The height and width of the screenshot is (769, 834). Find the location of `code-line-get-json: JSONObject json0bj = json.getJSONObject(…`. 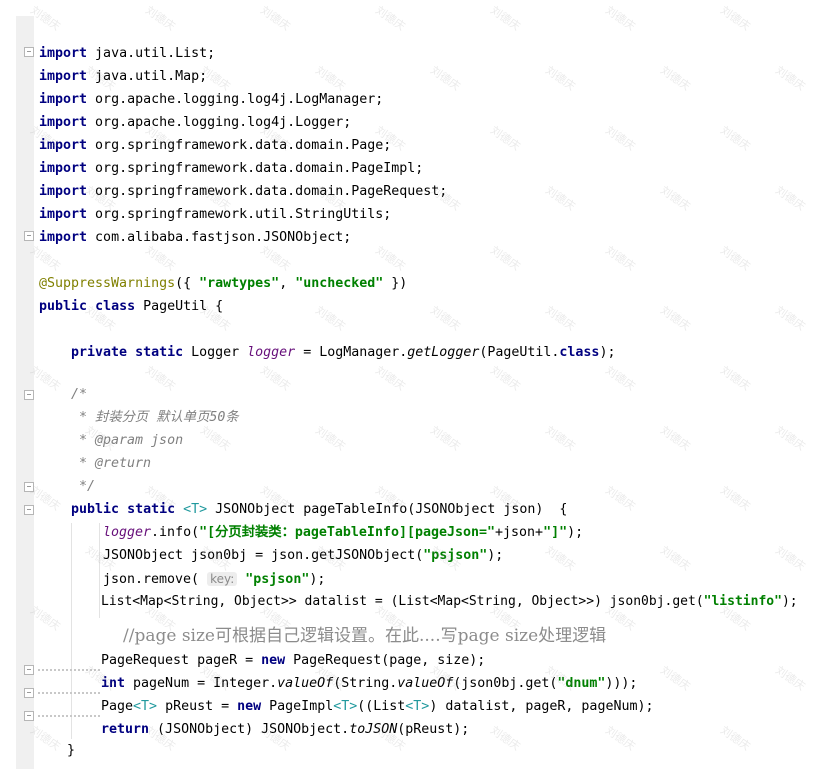

code-line-get-json: JSONObject json0bj = json.getJSONObject(… is located at coordinates (303, 556).